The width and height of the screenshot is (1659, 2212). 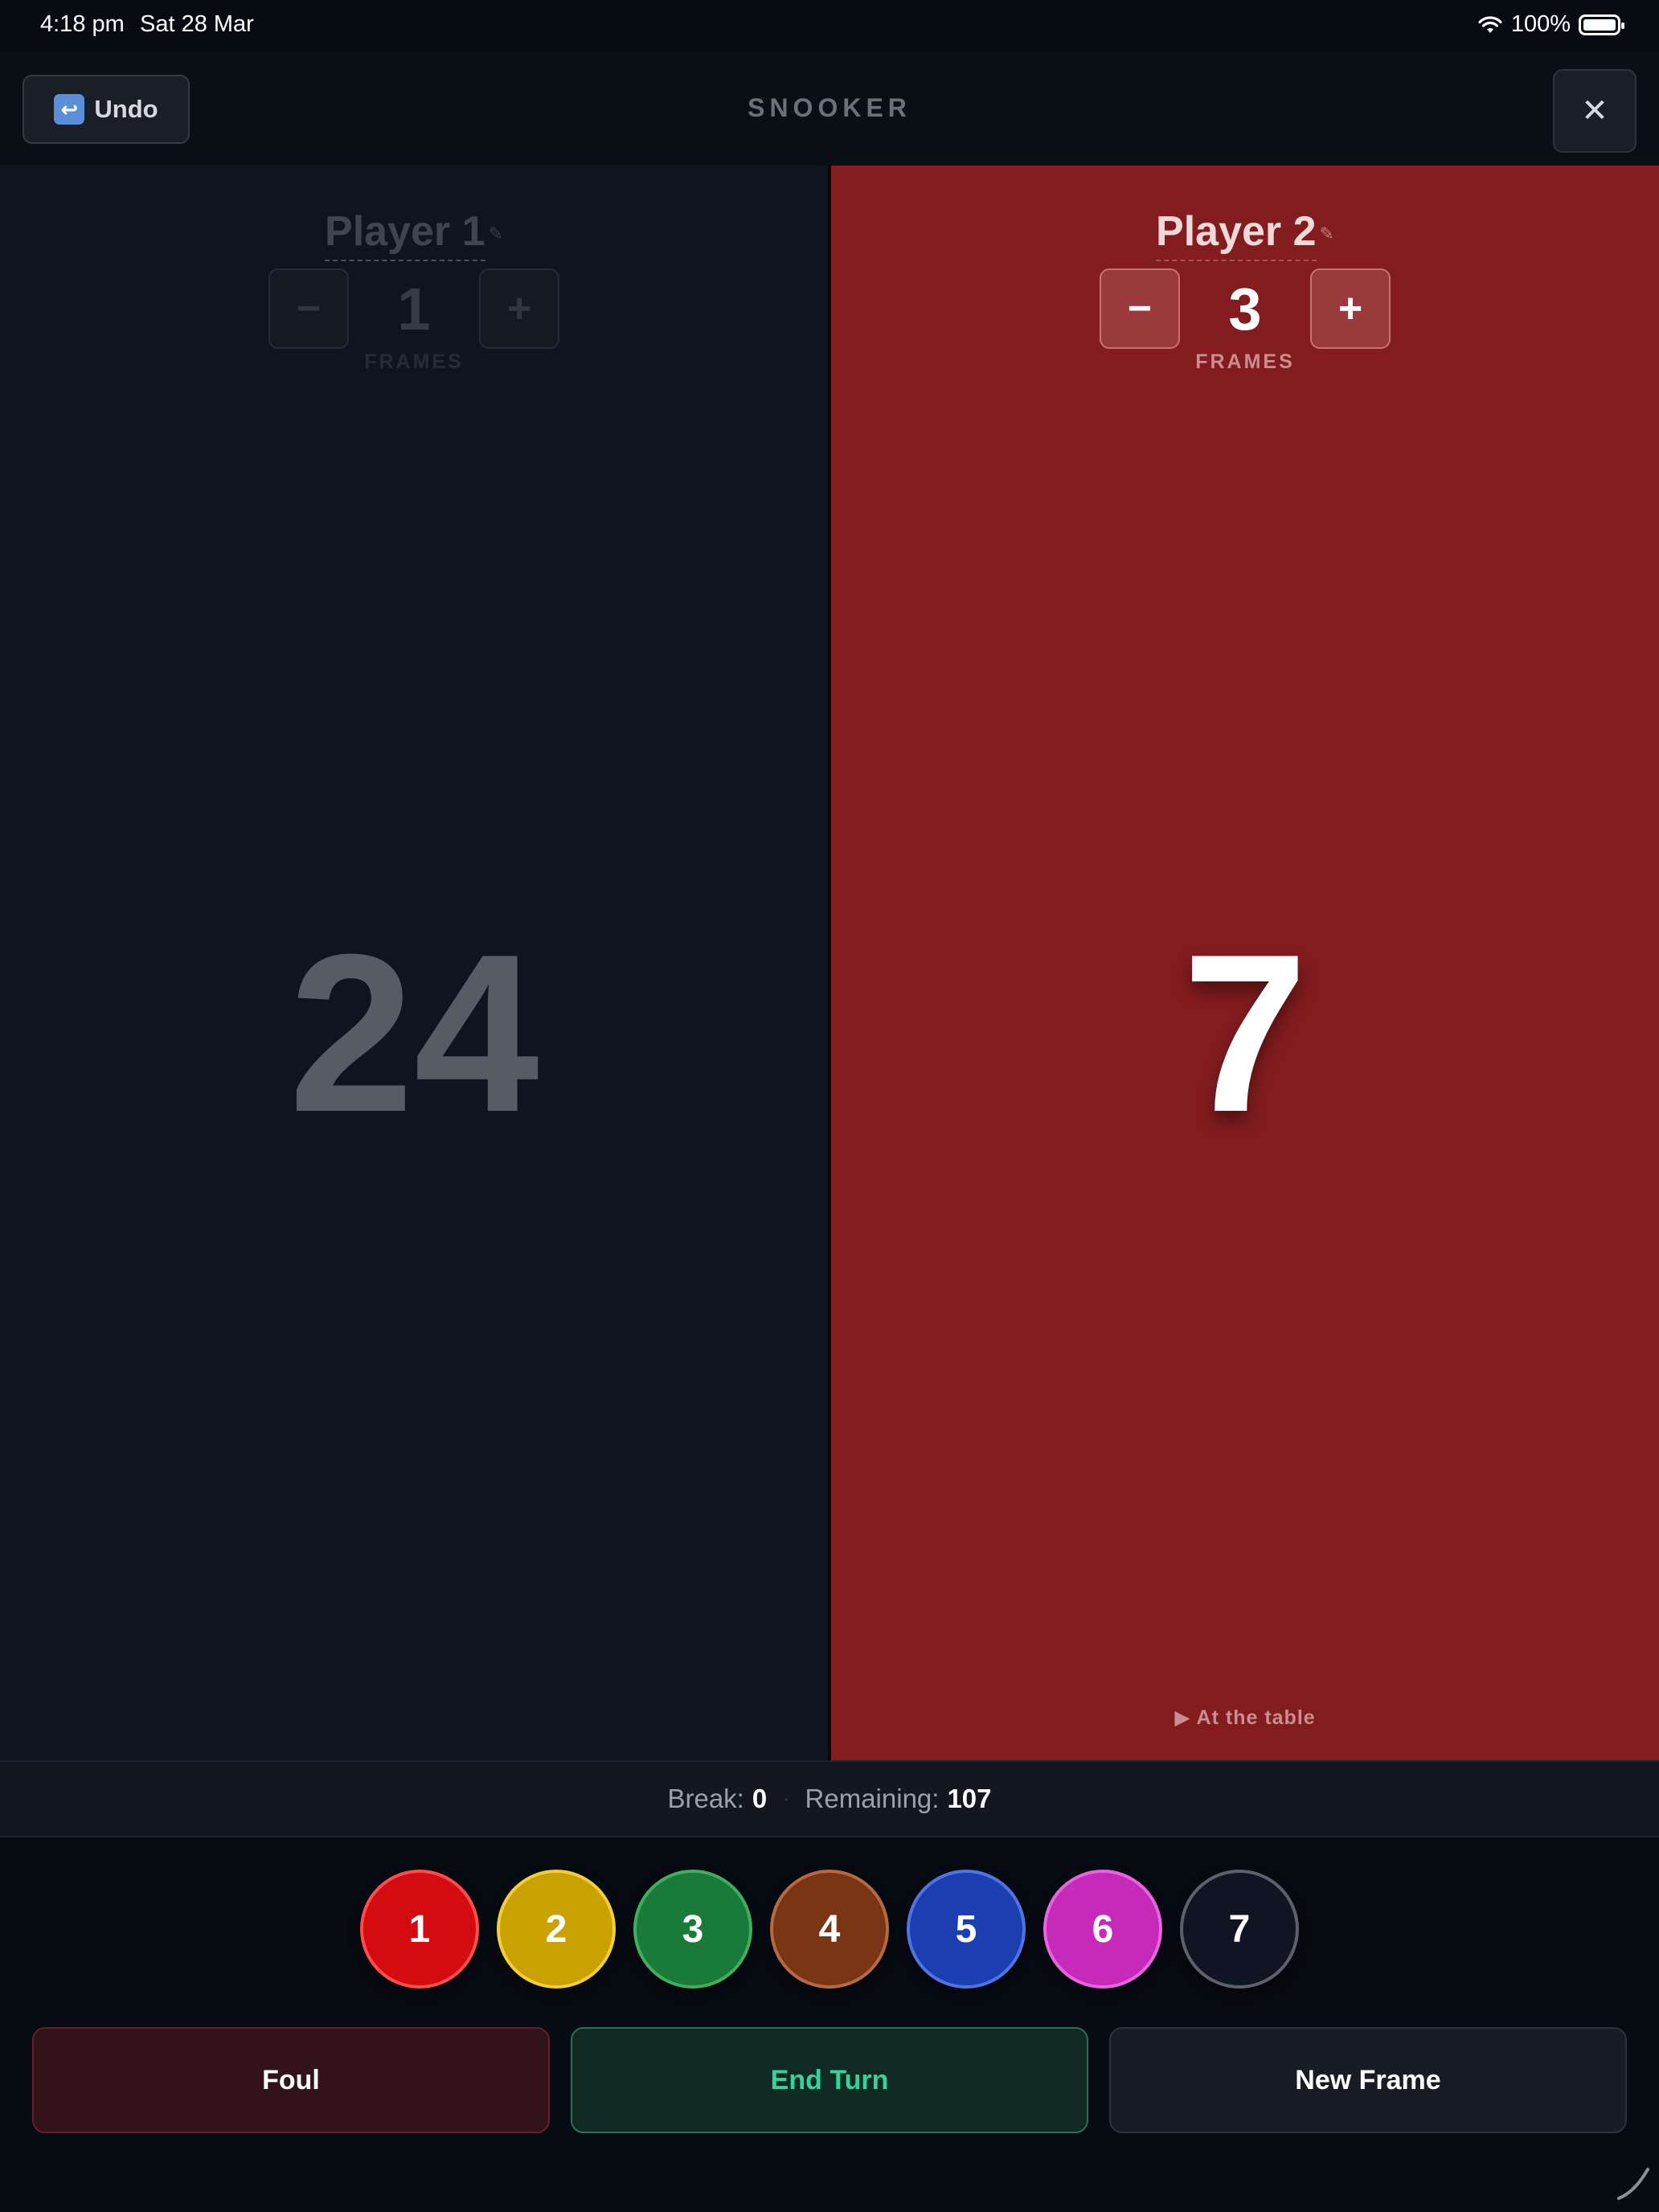 What do you see at coordinates (1245, 1033) in the screenshot?
I see `player-2-score: 7` at bounding box center [1245, 1033].